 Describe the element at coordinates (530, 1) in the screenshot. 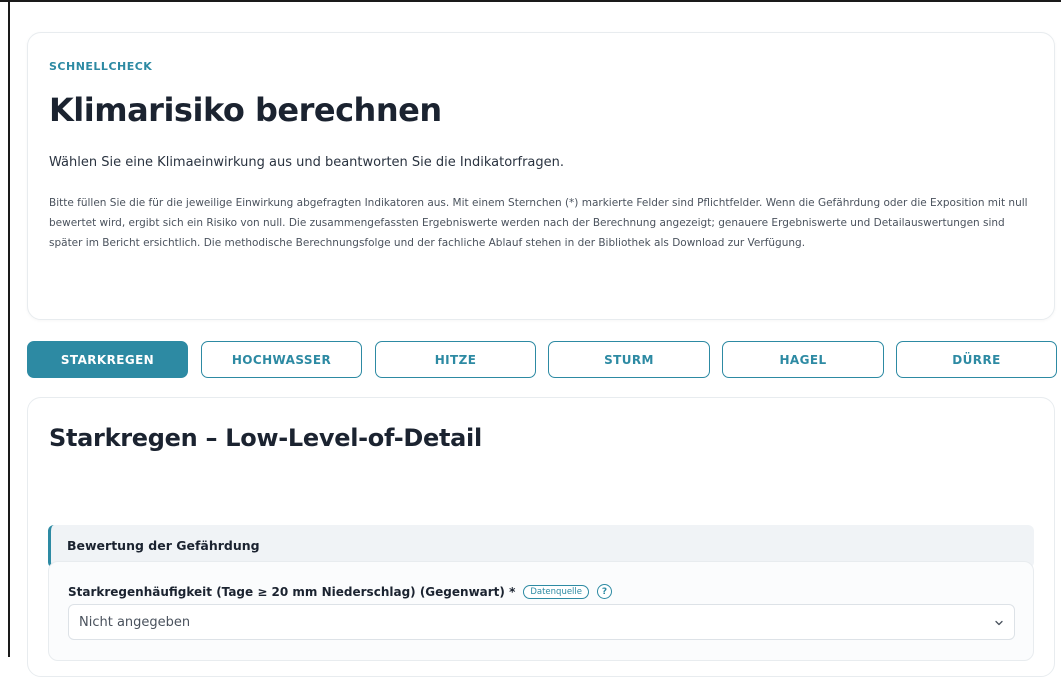

I see `window-frame-top` at that location.